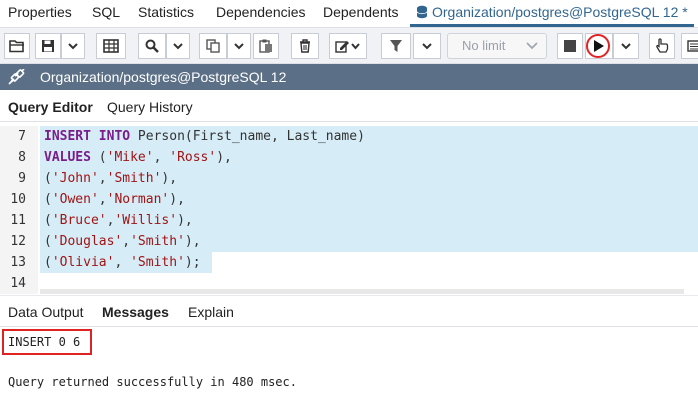 The width and height of the screenshot is (698, 402). What do you see at coordinates (349, 311) in the screenshot?
I see `output-tabs: Data Output Messages Explain` at bounding box center [349, 311].